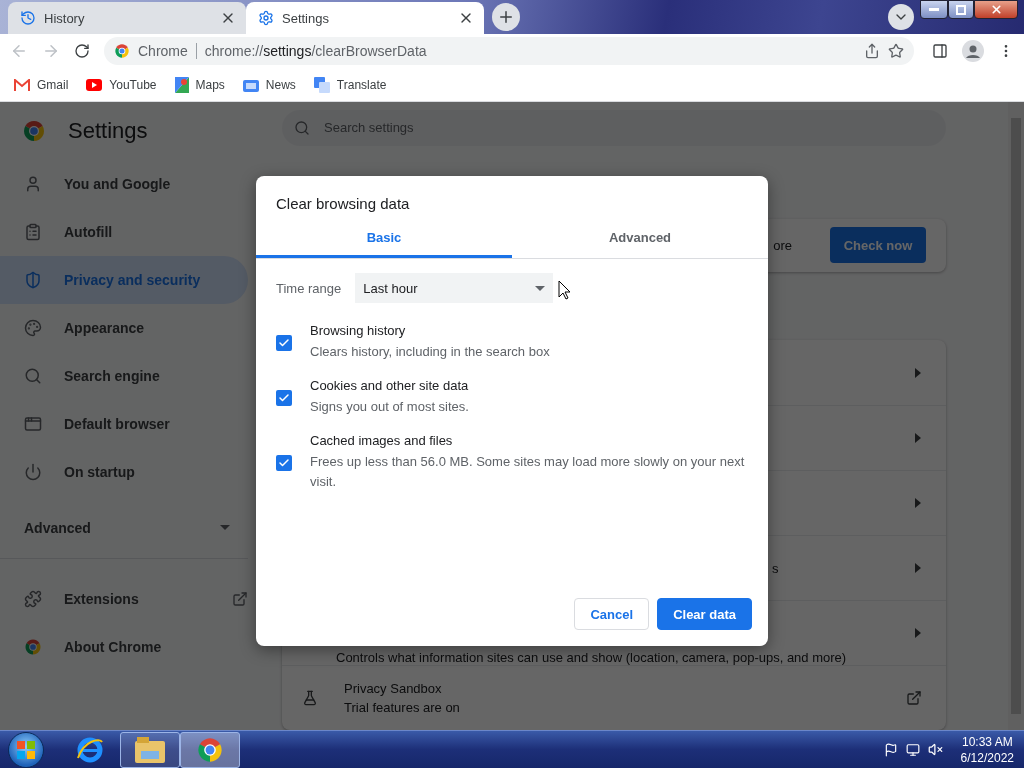 The height and width of the screenshot is (768, 1024). What do you see at coordinates (28, 18) in the screenshot?
I see `history-icon` at bounding box center [28, 18].